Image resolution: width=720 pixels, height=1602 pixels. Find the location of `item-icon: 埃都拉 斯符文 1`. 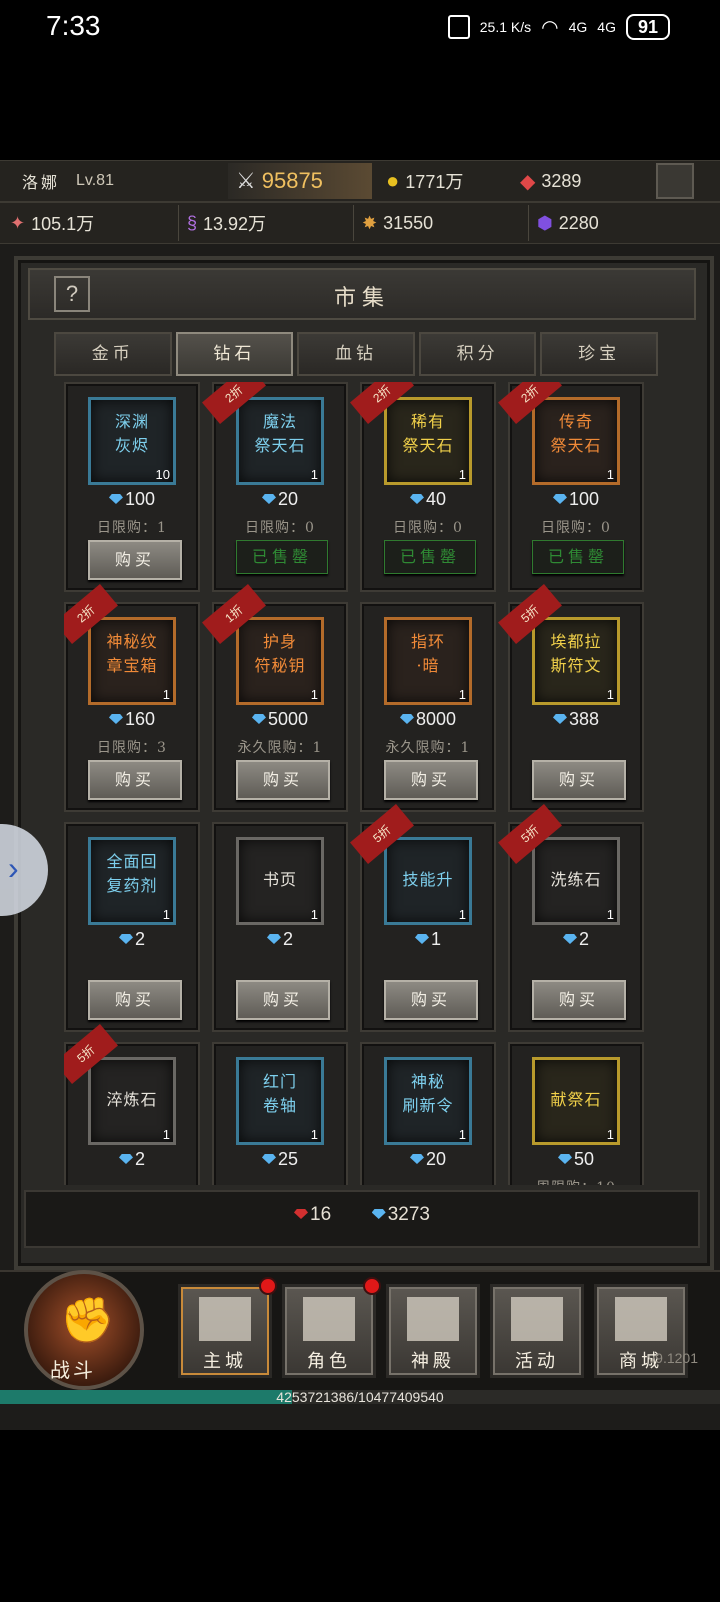

item-icon: 埃都拉 斯符文 1 is located at coordinates (576, 661).